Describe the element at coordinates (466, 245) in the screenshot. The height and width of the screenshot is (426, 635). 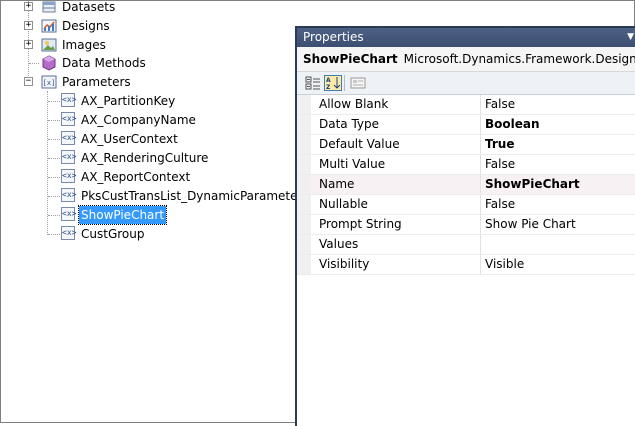
I see `property-row-values: Values` at that location.